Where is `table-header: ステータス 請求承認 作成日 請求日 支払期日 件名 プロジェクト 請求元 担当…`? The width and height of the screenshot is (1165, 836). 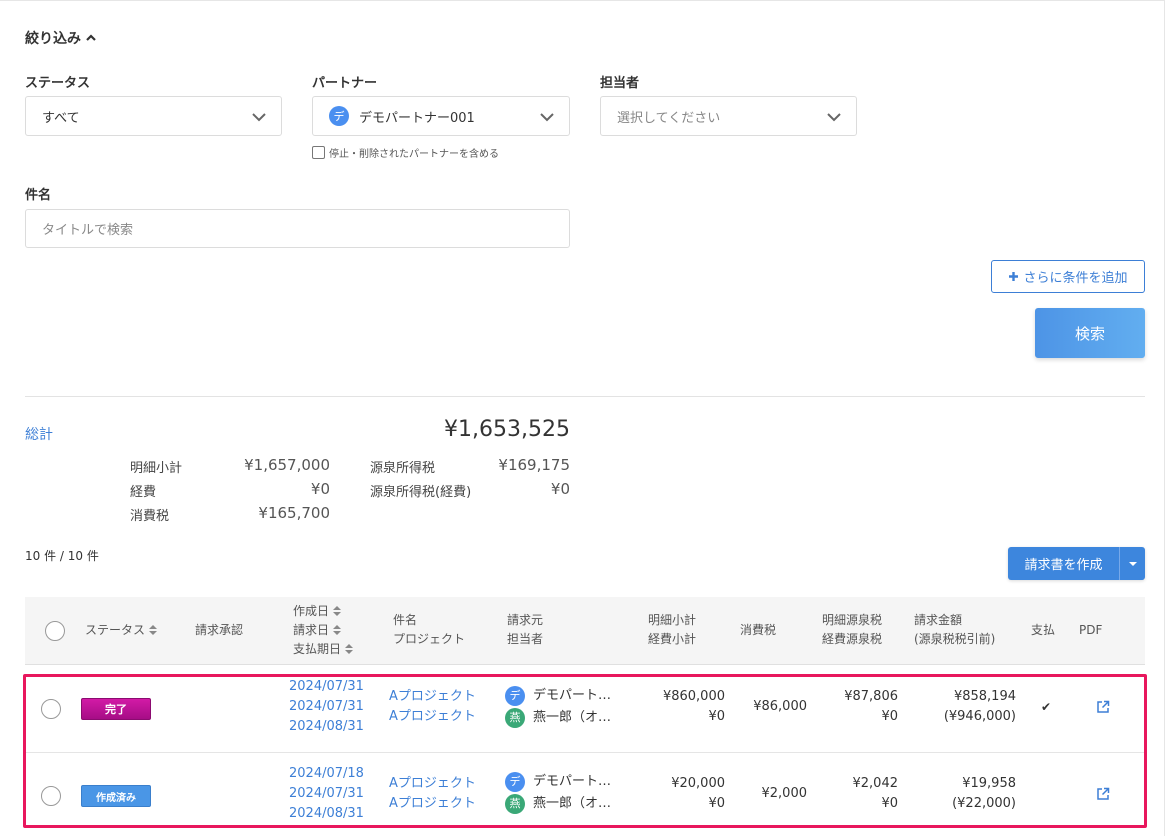 table-header: ステータス 請求承認 作成日 請求日 支払期日 件名 プロジェクト 請求元 担当… is located at coordinates (585, 631).